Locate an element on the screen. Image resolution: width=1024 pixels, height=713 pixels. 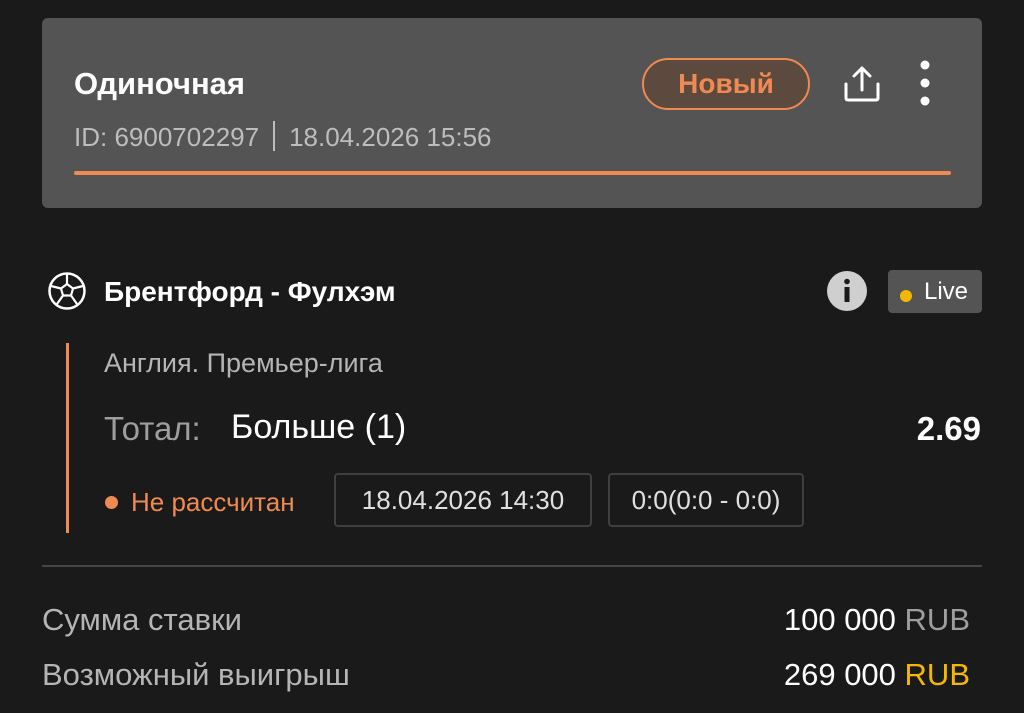
more-options-button is located at coordinates (925, 83).